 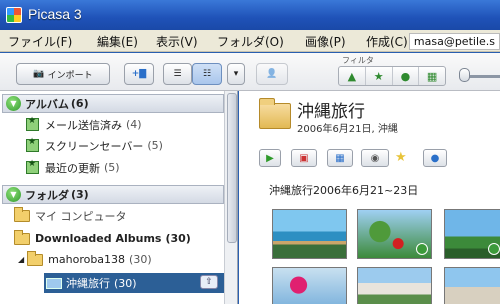 What do you see at coordinates (81, 216) in the screenshot?
I see `folder-label: マイ コンピュータ` at bounding box center [81, 216].